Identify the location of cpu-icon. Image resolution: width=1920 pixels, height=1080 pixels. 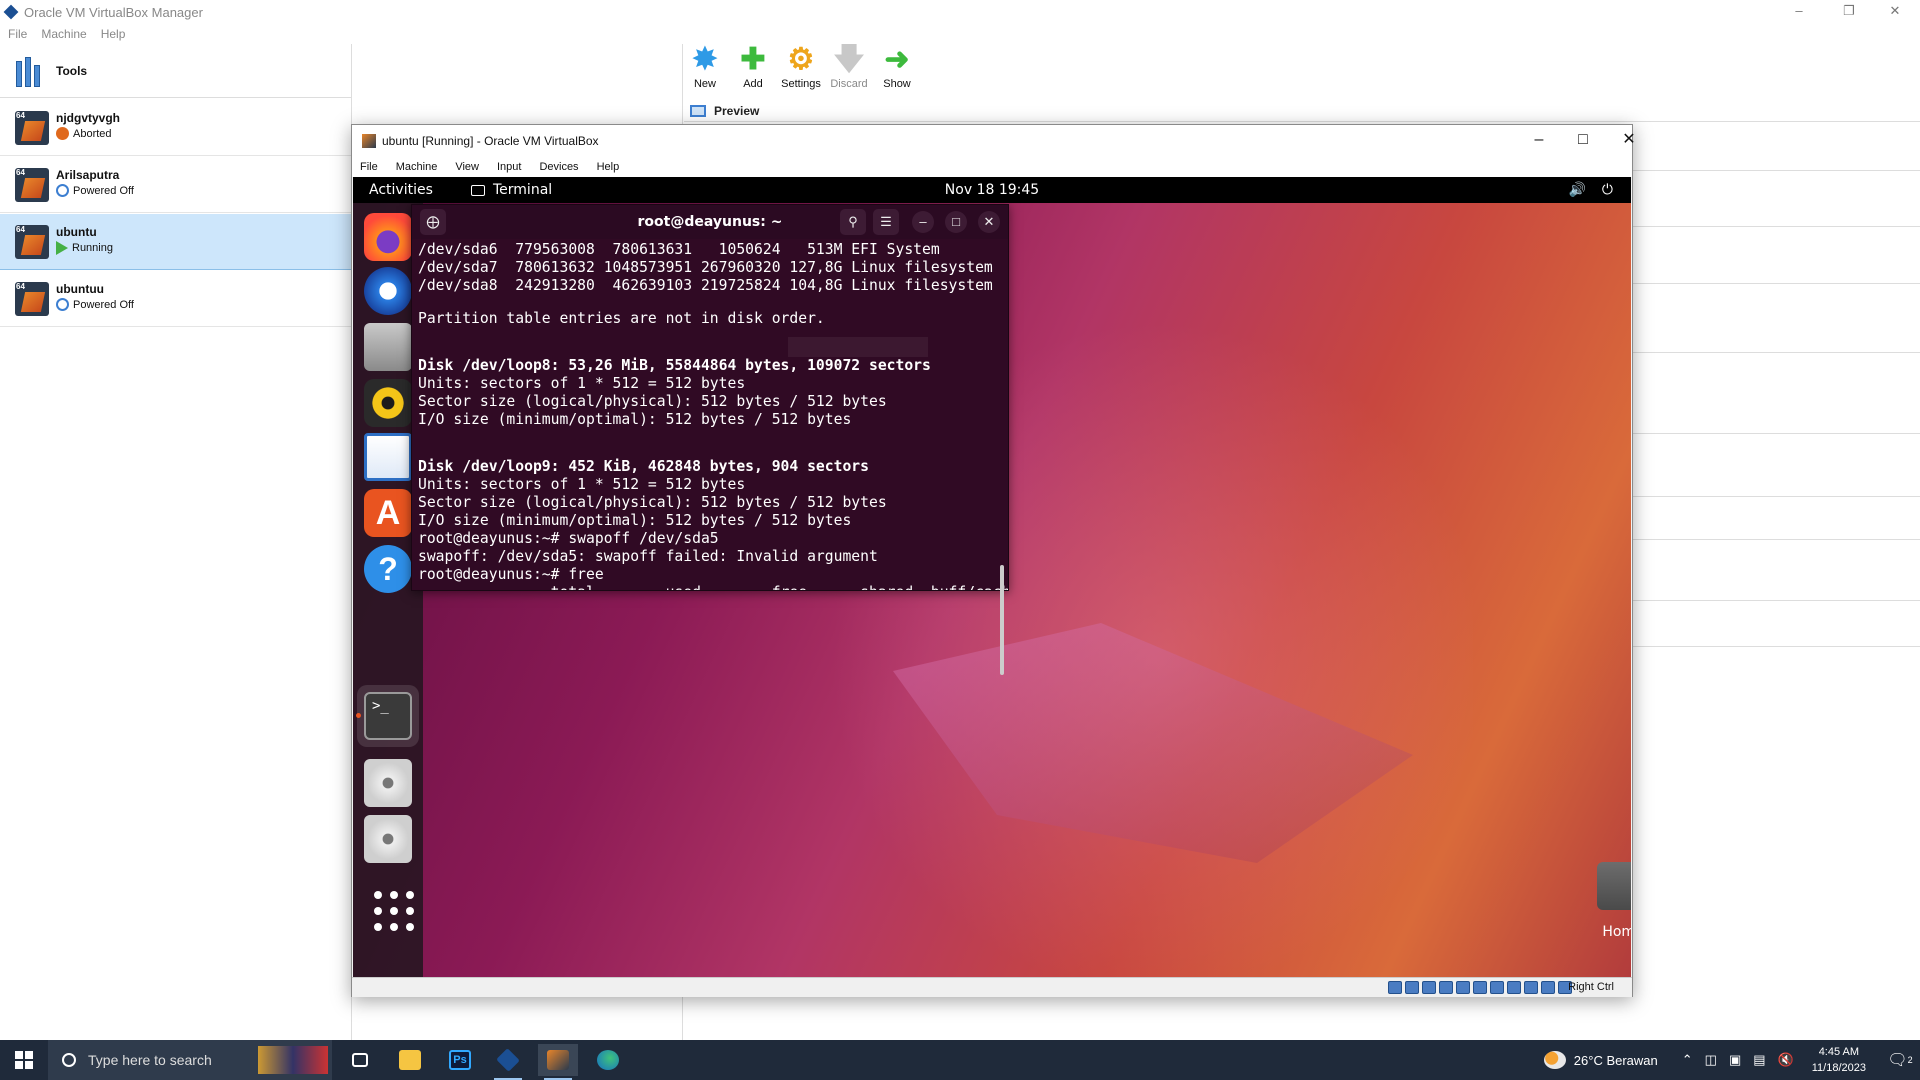
(1531, 987).